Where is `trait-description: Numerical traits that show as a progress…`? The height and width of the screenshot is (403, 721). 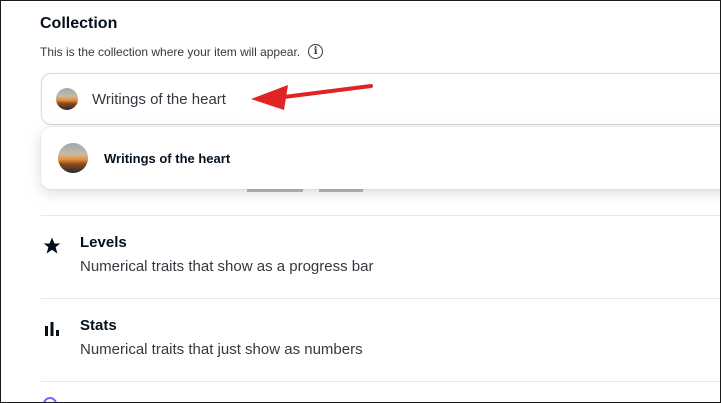 trait-description: Numerical traits that show as a progress… is located at coordinates (227, 266).